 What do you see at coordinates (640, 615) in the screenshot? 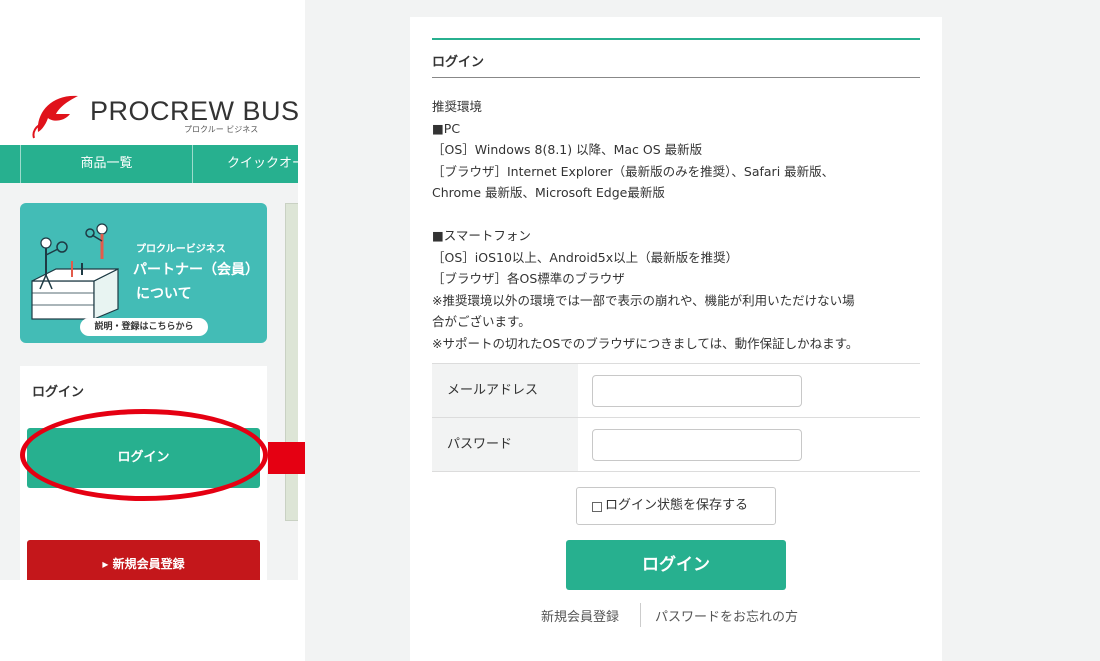
I see `link-divider` at bounding box center [640, 615].